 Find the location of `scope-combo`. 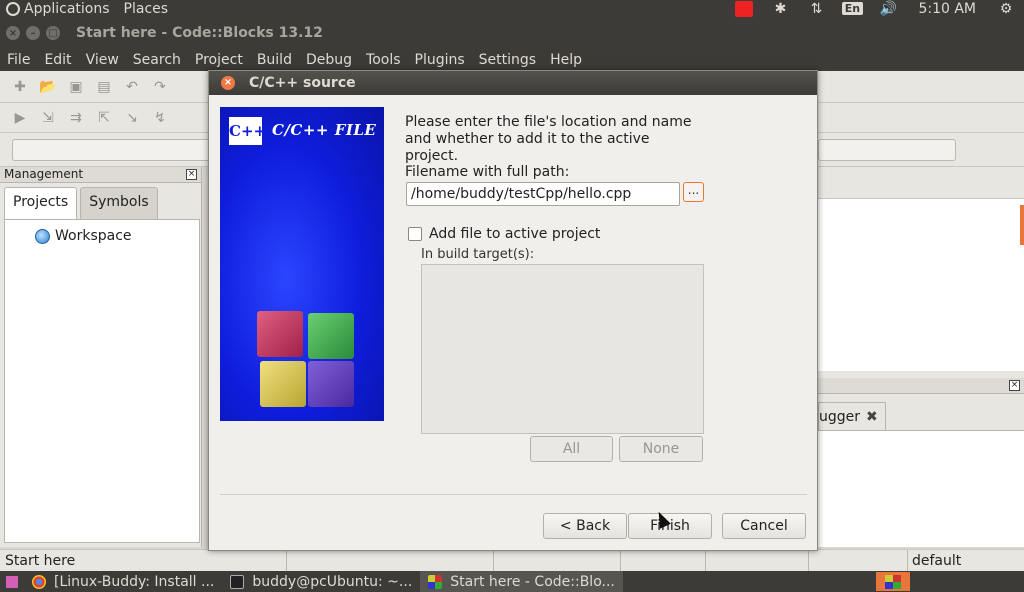

scope-combo is located at coordinates (112, 150).